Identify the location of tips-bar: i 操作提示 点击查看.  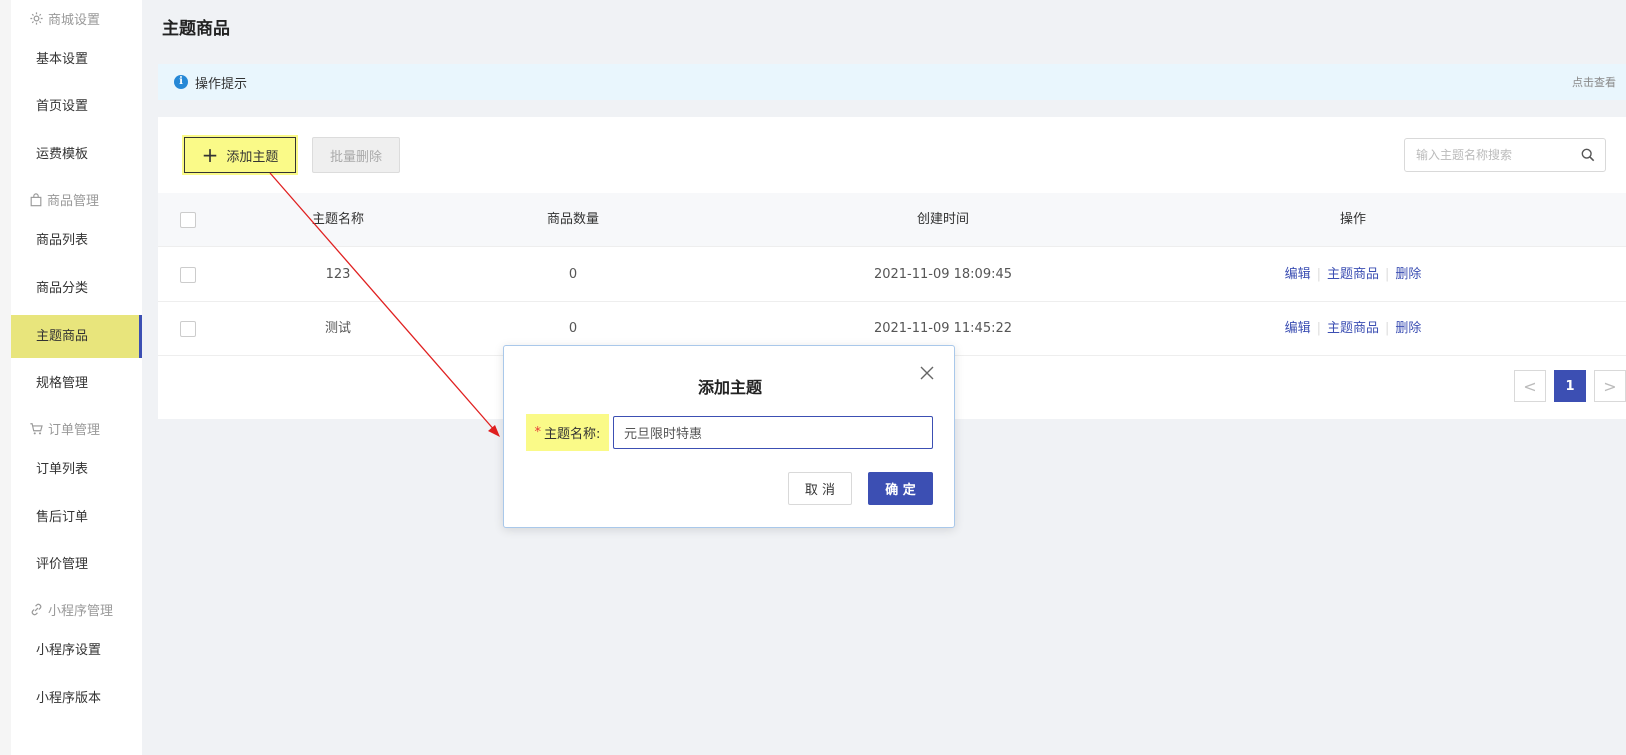
(892, 82).